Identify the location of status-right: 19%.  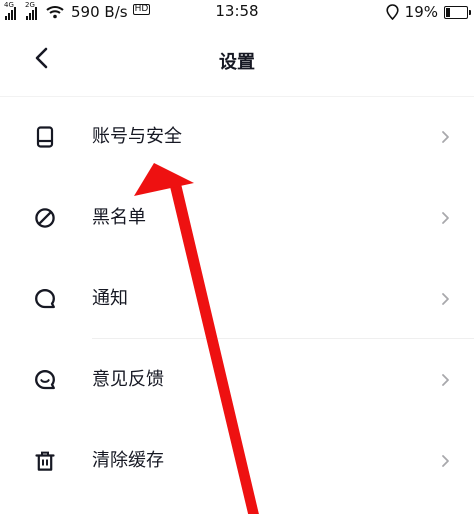
(428, 12).